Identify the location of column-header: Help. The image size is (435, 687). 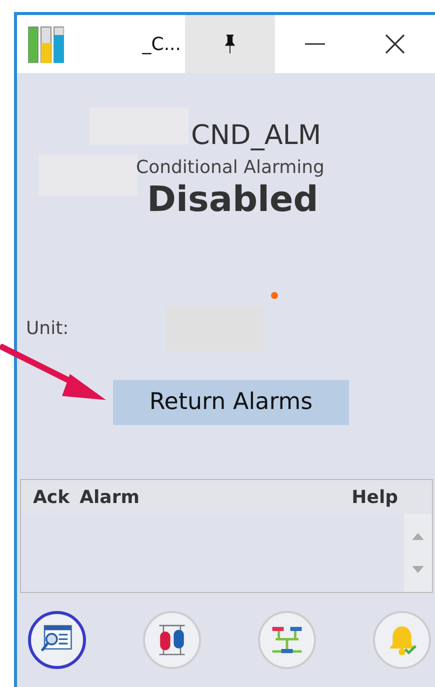
(375, 497).